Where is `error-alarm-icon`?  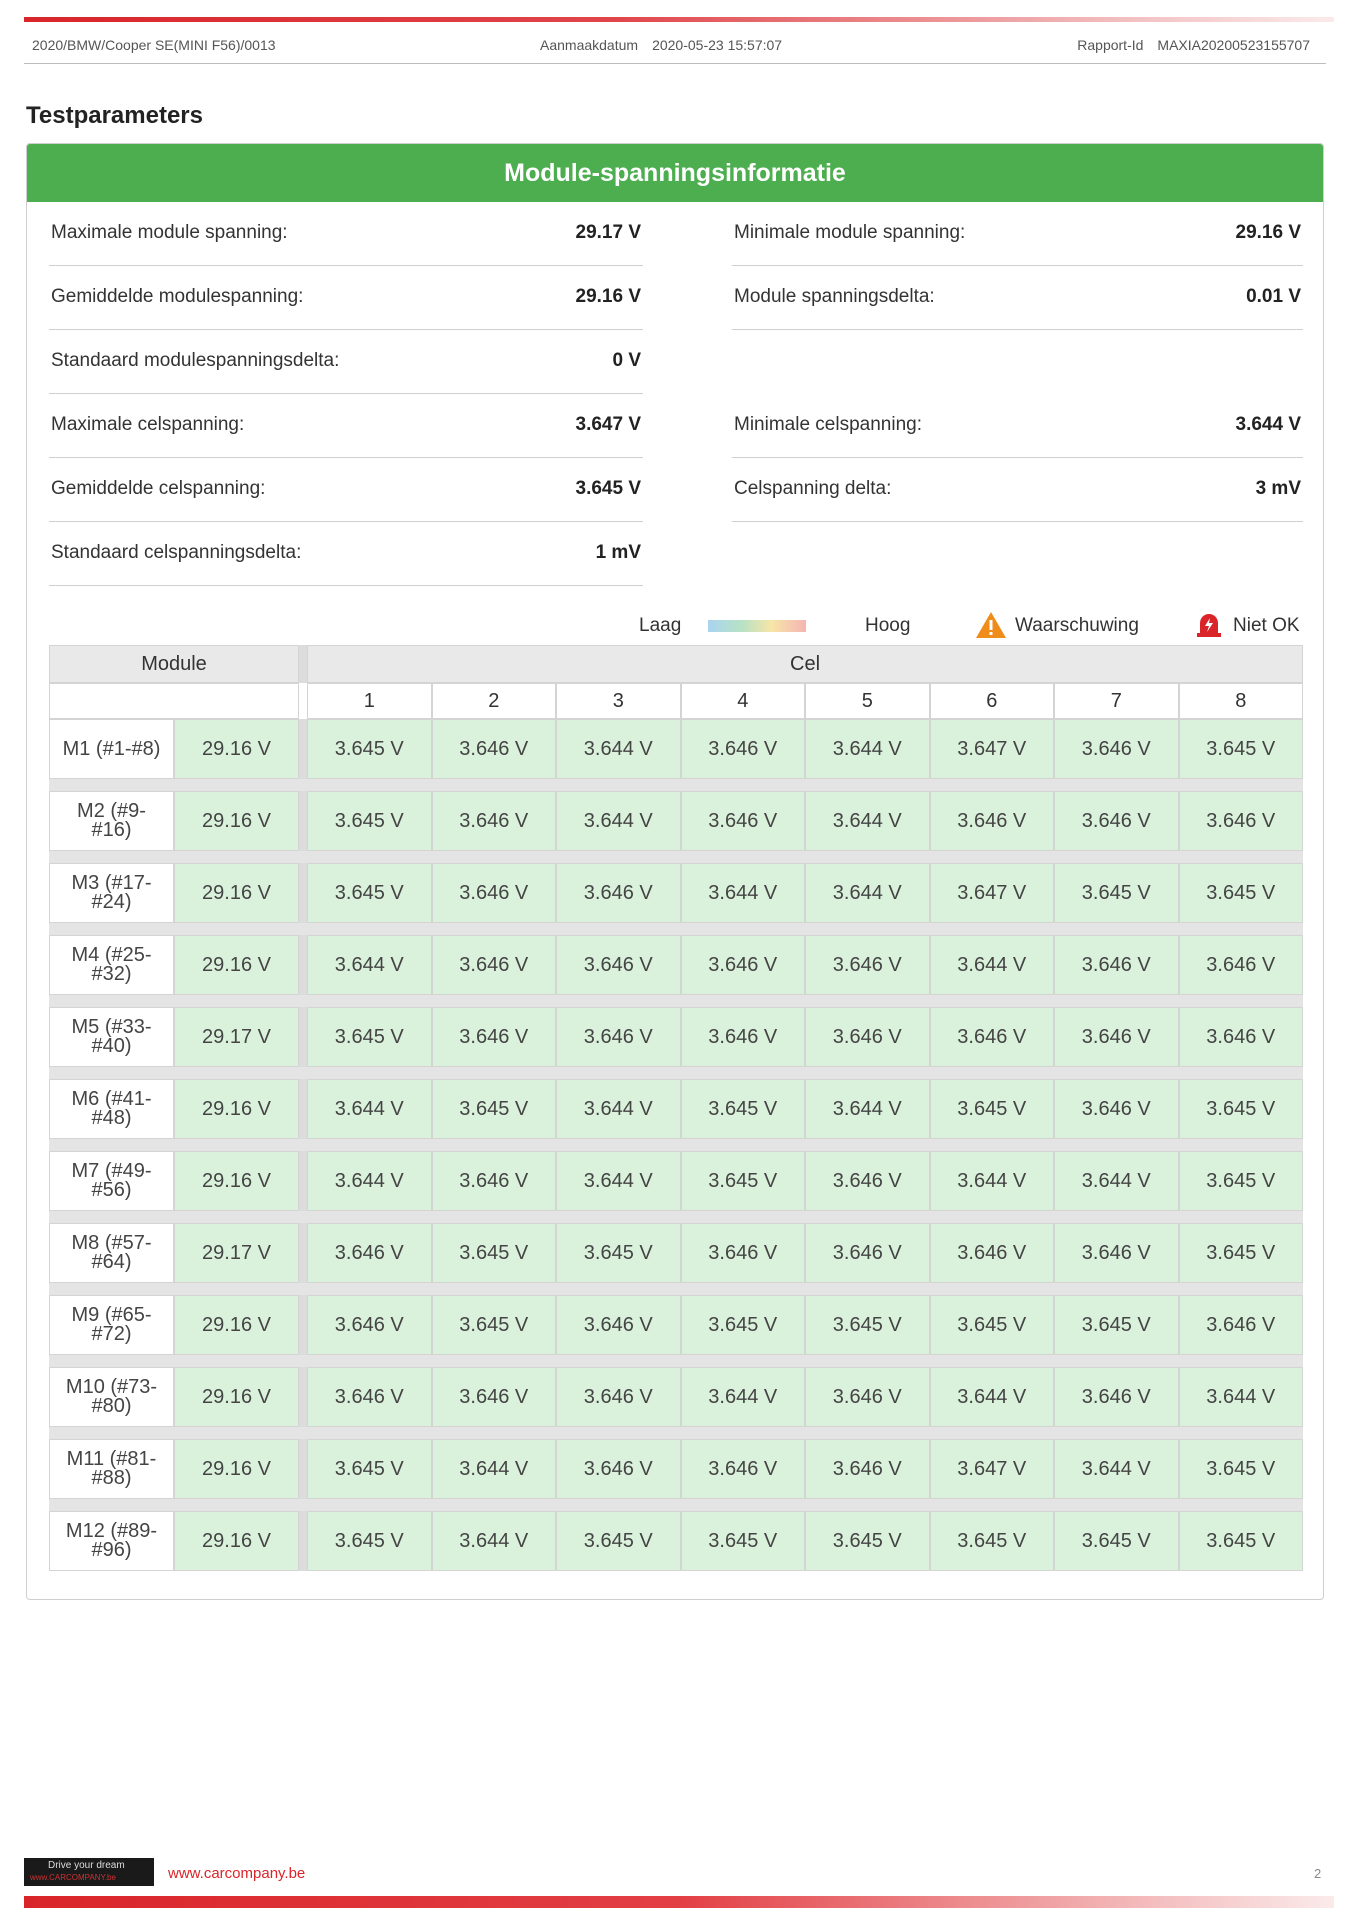 error-alarm-icon is located at coordinates (1209, 625).